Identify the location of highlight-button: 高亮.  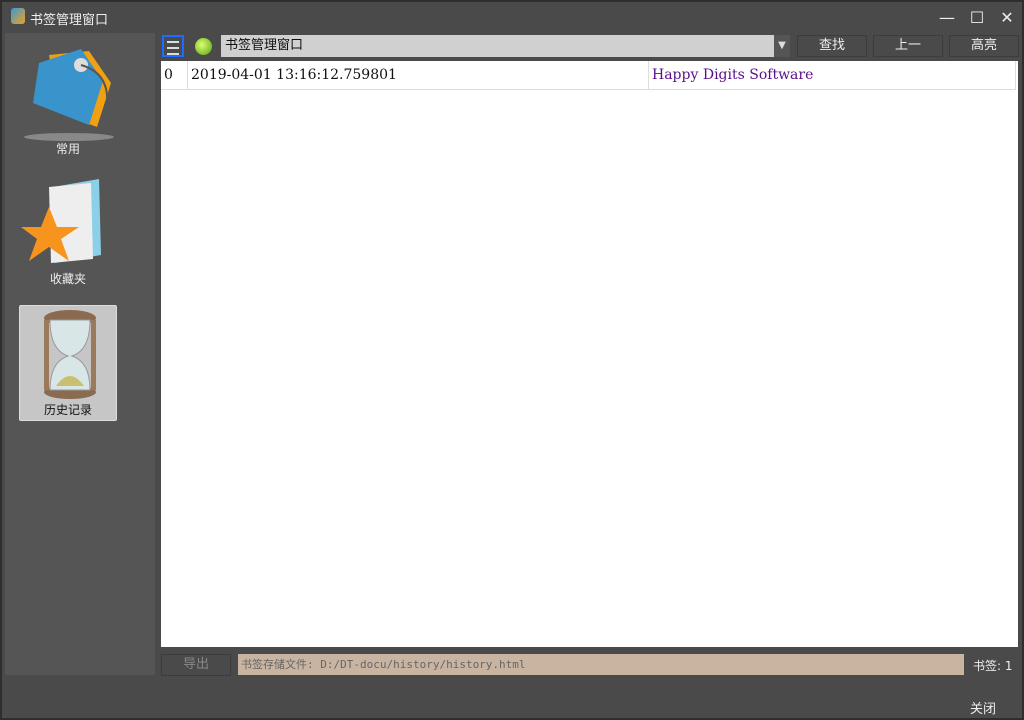
(984, 46).